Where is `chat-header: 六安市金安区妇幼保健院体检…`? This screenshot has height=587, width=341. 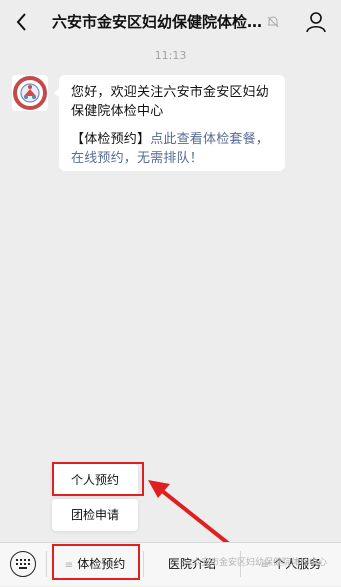 chat-header: 六安市金安区妇幼保健院体检… is located at coordinates (170, 23).